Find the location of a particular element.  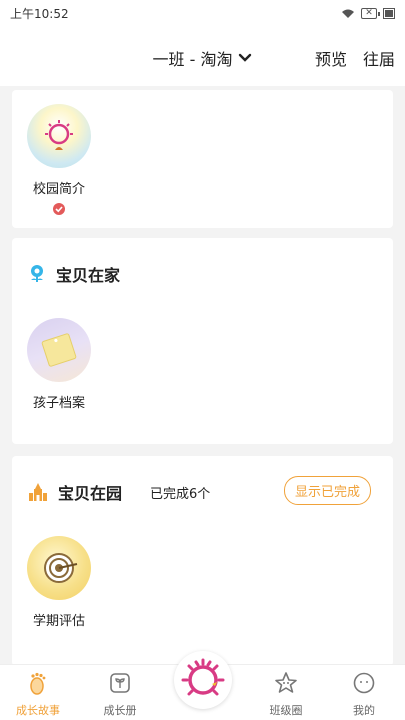

tab-mine-label: 我的 is located at coordinates (364, 710).